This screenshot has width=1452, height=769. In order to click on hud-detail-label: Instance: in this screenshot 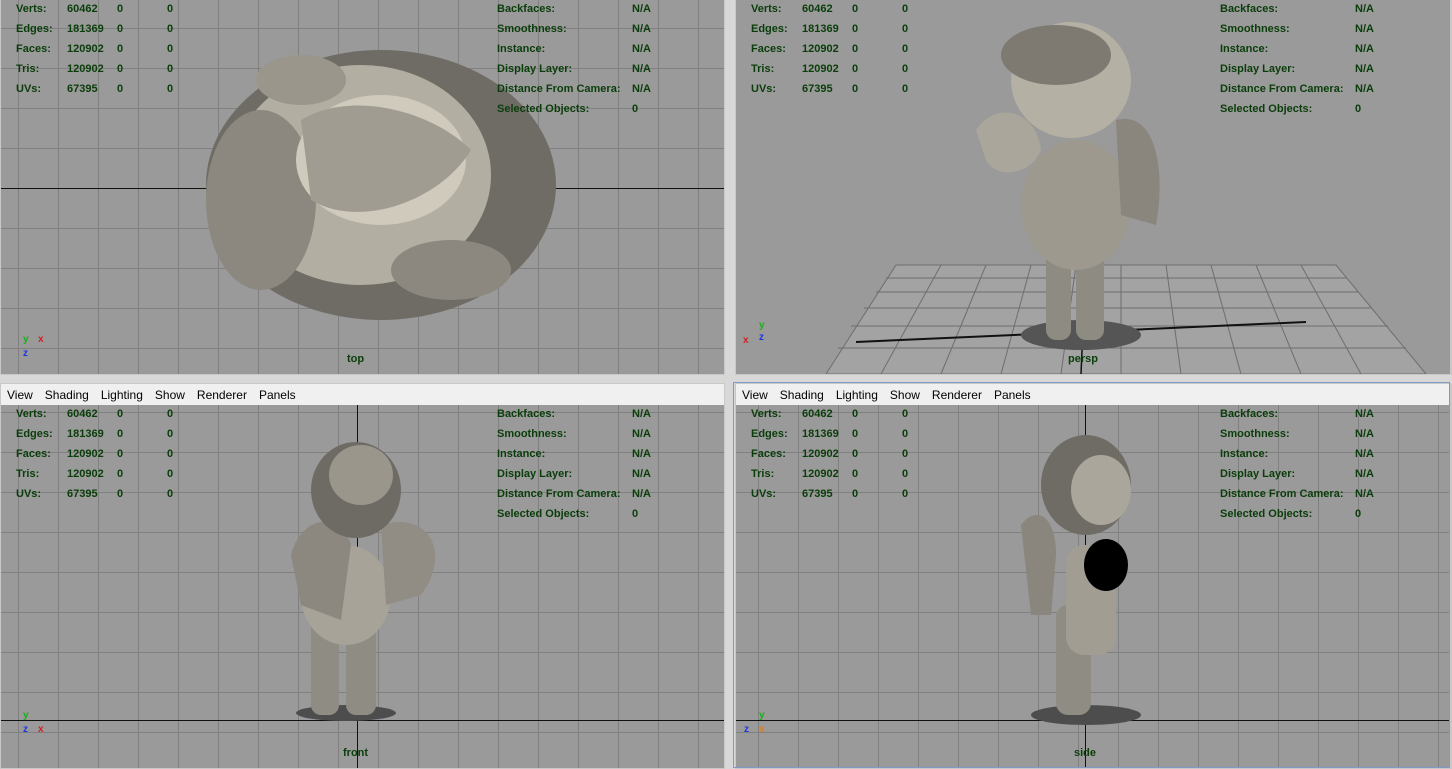, I will do `click(1244, 49)`.